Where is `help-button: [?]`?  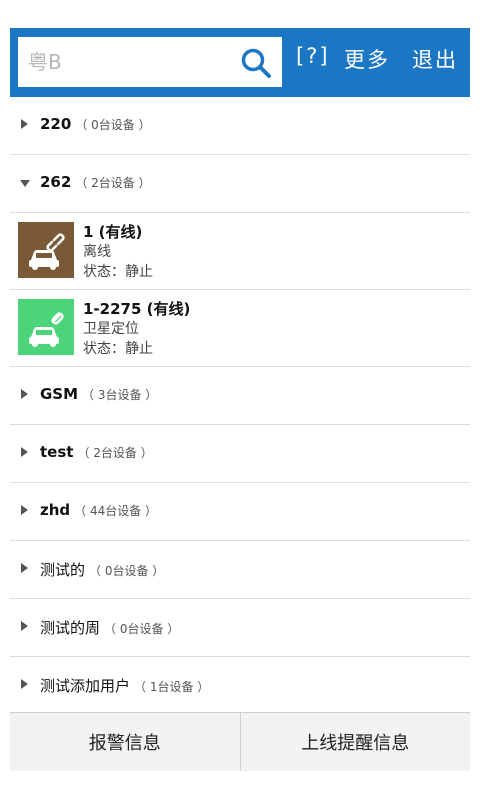
help-button: [?] is located at coordinates (313, 56).